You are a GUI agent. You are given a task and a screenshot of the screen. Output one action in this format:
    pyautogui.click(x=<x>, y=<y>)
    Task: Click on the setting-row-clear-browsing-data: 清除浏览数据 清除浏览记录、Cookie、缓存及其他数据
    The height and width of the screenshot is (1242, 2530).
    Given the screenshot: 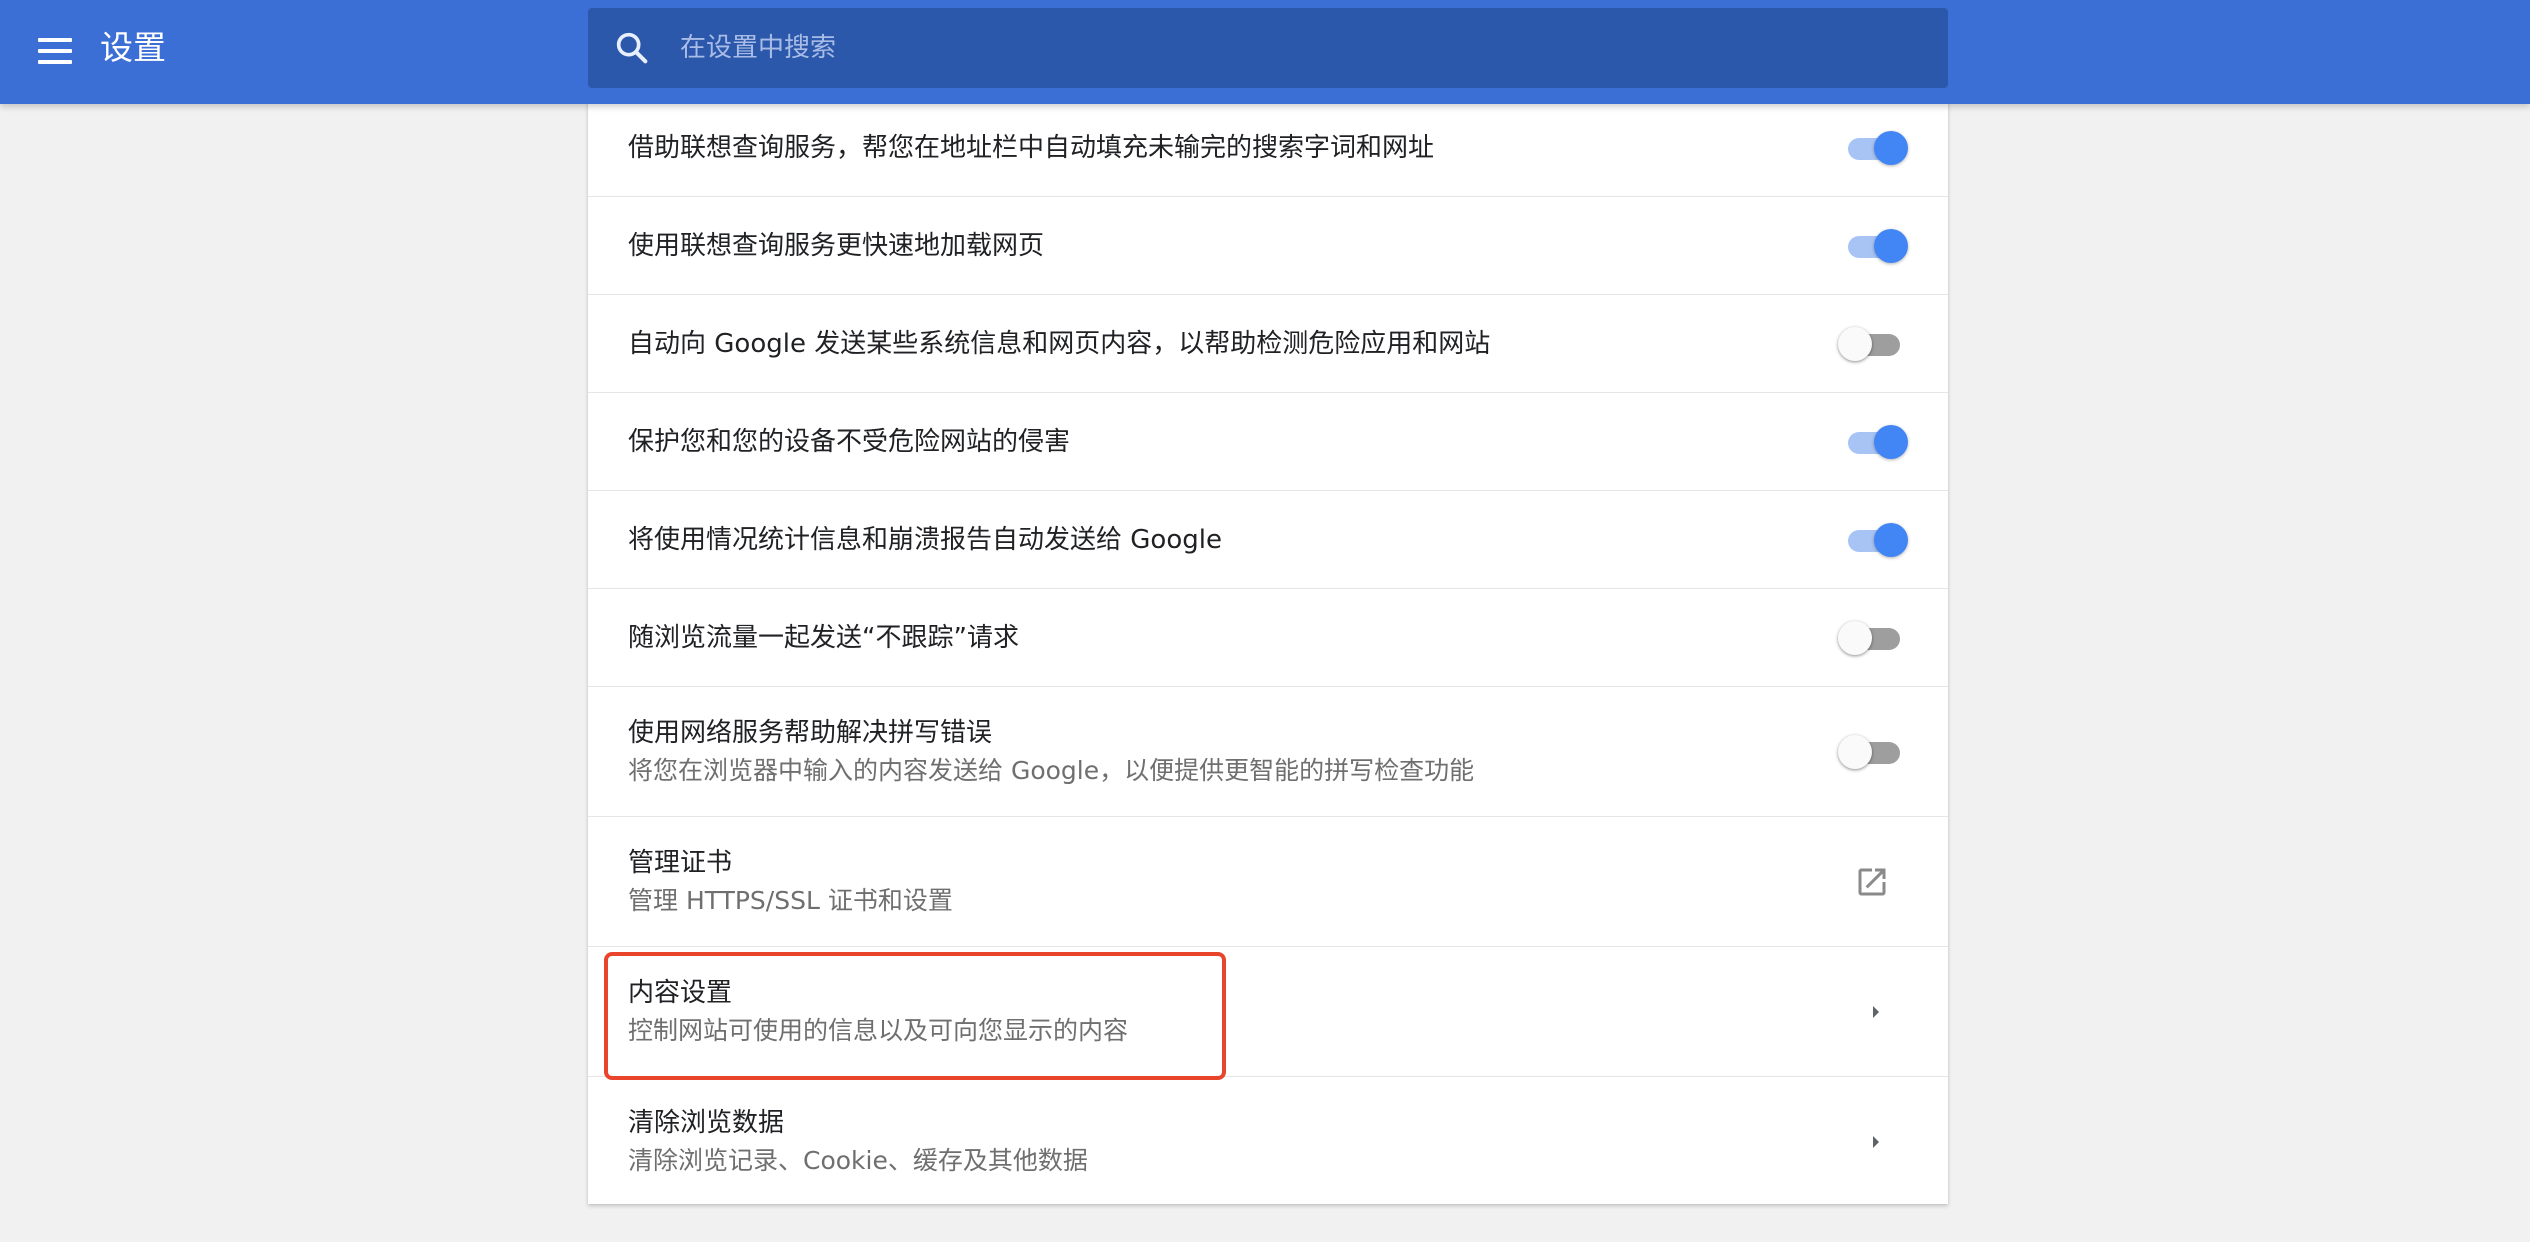 What is the action you would take?
    pyautogui.click(x=1268, y=1141)
    